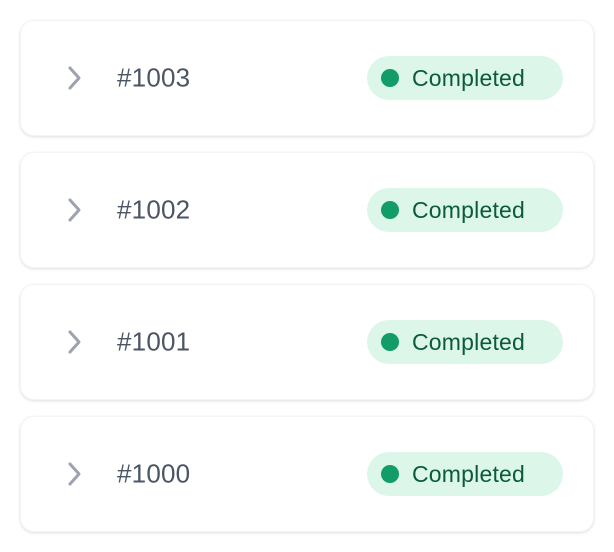 This screenshot has width=614, height=552. What do you see at coordinates (154, 77) in the screenshot?
I see `order-id: #1003` at bounding box center [154, 77].